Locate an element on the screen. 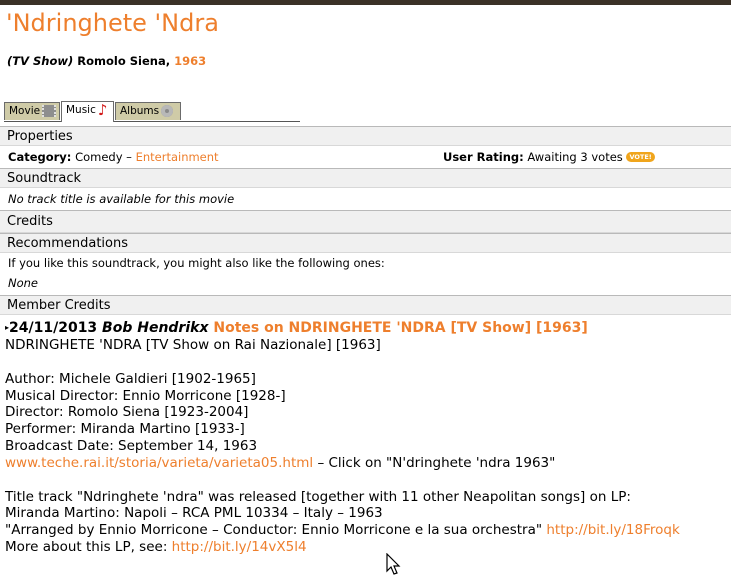 Image resolution: width=731 pixels, height=582 pixels. vote-button: VOTE! is located at coordinates (640, 157).